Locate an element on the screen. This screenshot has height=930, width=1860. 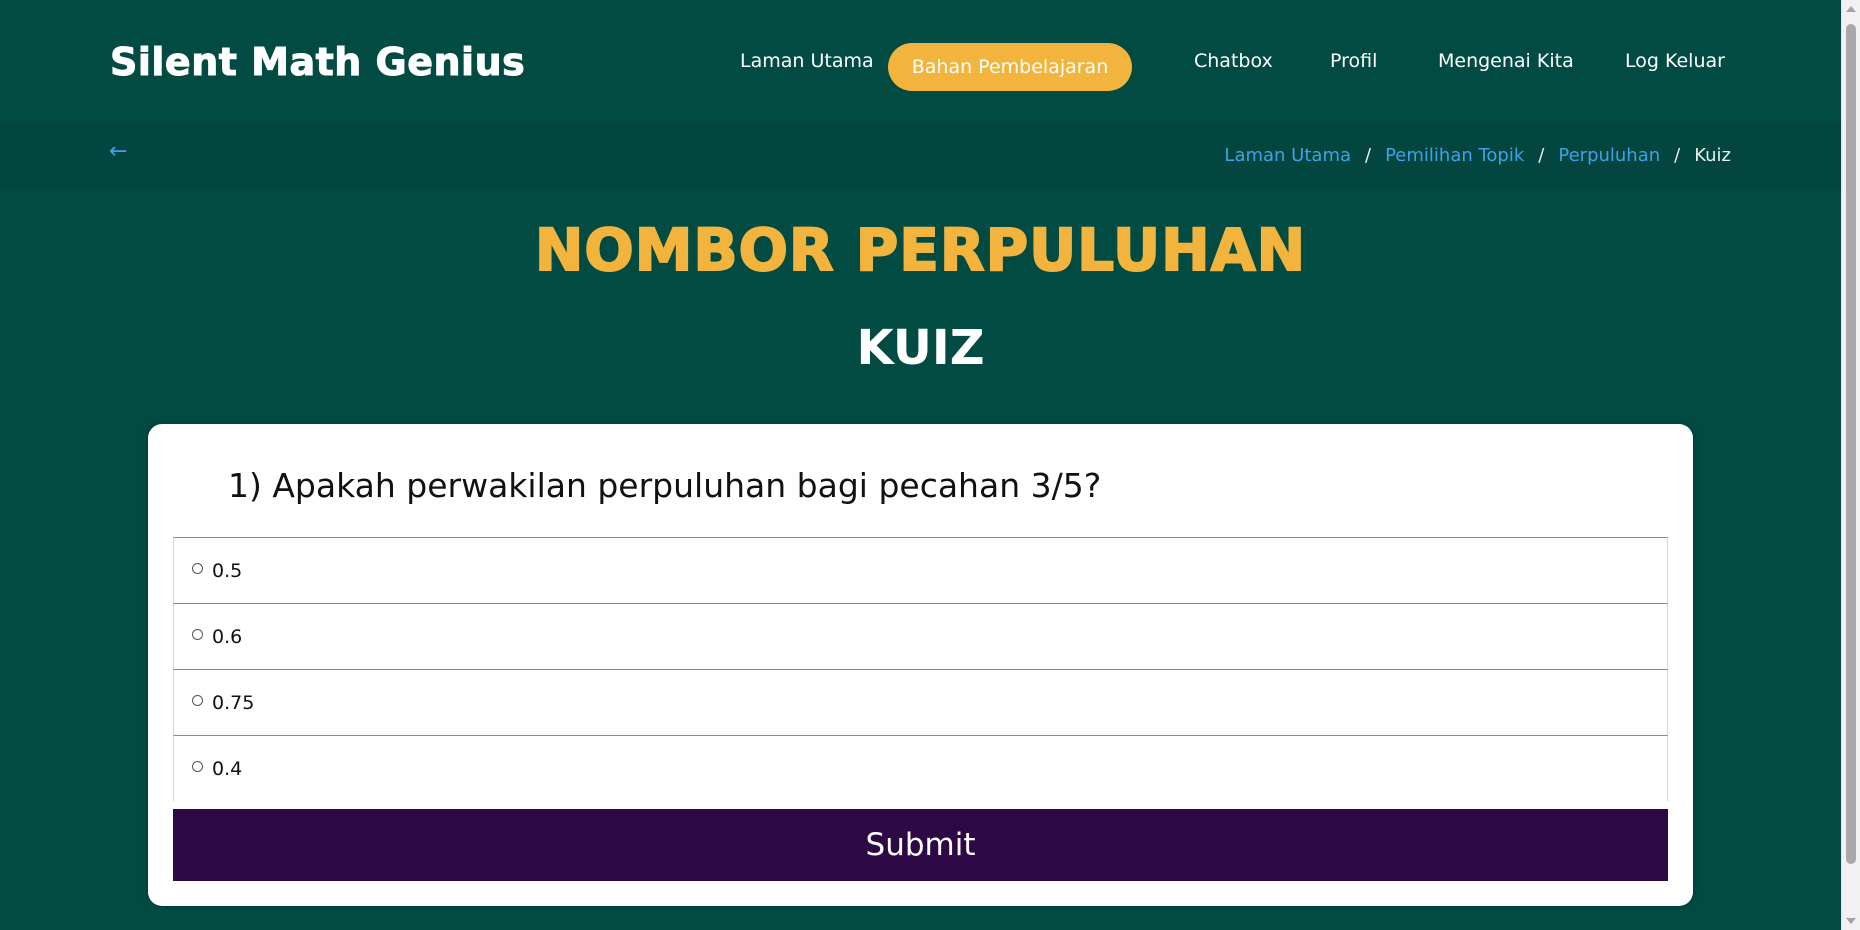
back-arrow-icon: ← is located at coordinates (118, 152).